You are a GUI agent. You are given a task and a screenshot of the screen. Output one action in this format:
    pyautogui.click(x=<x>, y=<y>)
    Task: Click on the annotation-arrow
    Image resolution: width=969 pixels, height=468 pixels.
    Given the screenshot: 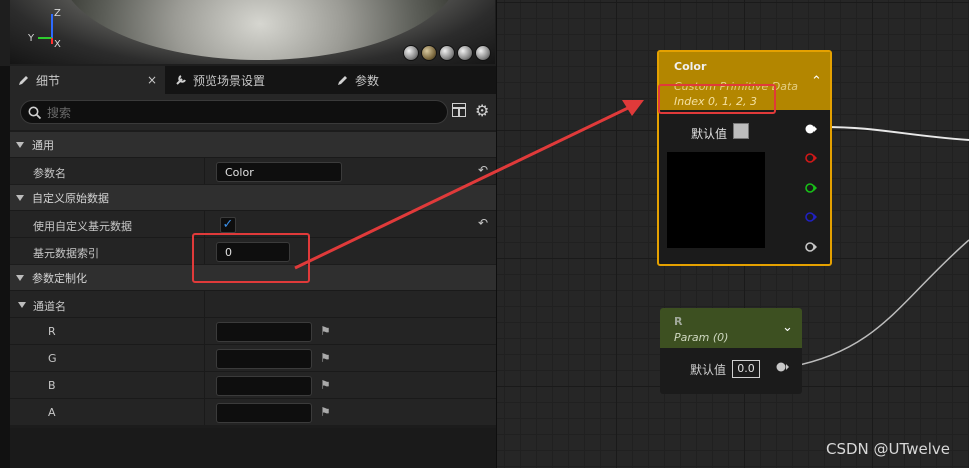 What is the action you would take?
    pyautogui.click(x=469, y=185)
    